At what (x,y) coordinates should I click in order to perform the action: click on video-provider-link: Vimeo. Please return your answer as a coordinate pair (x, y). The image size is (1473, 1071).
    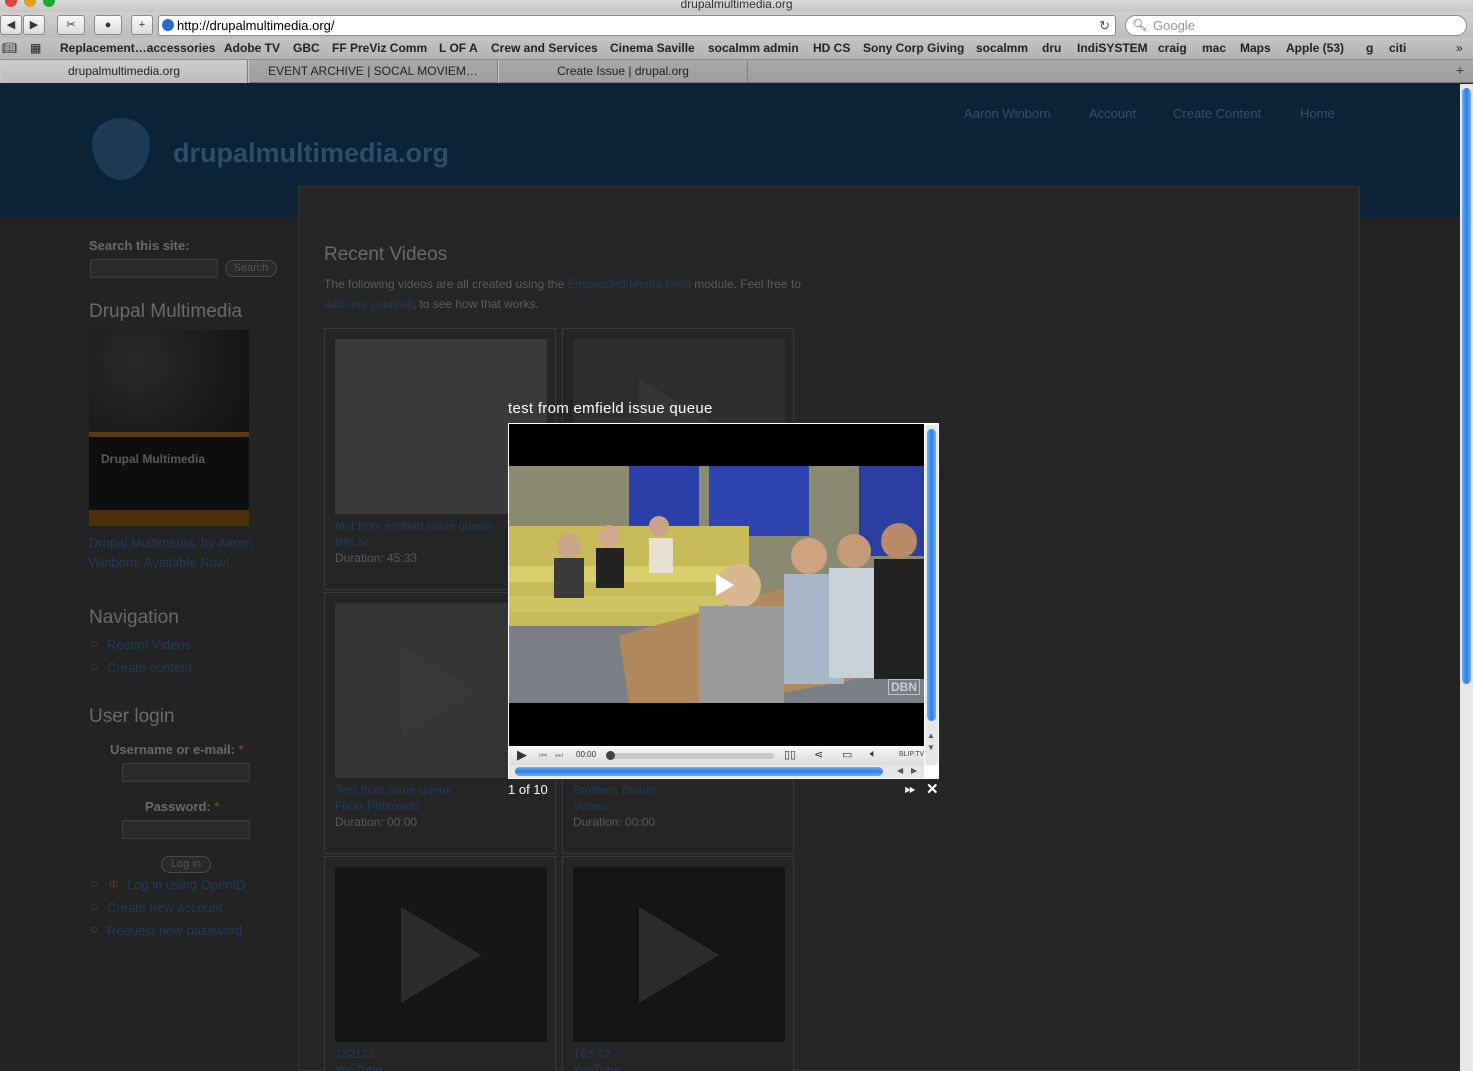
    Looking at the image, I should click on (590, 806).